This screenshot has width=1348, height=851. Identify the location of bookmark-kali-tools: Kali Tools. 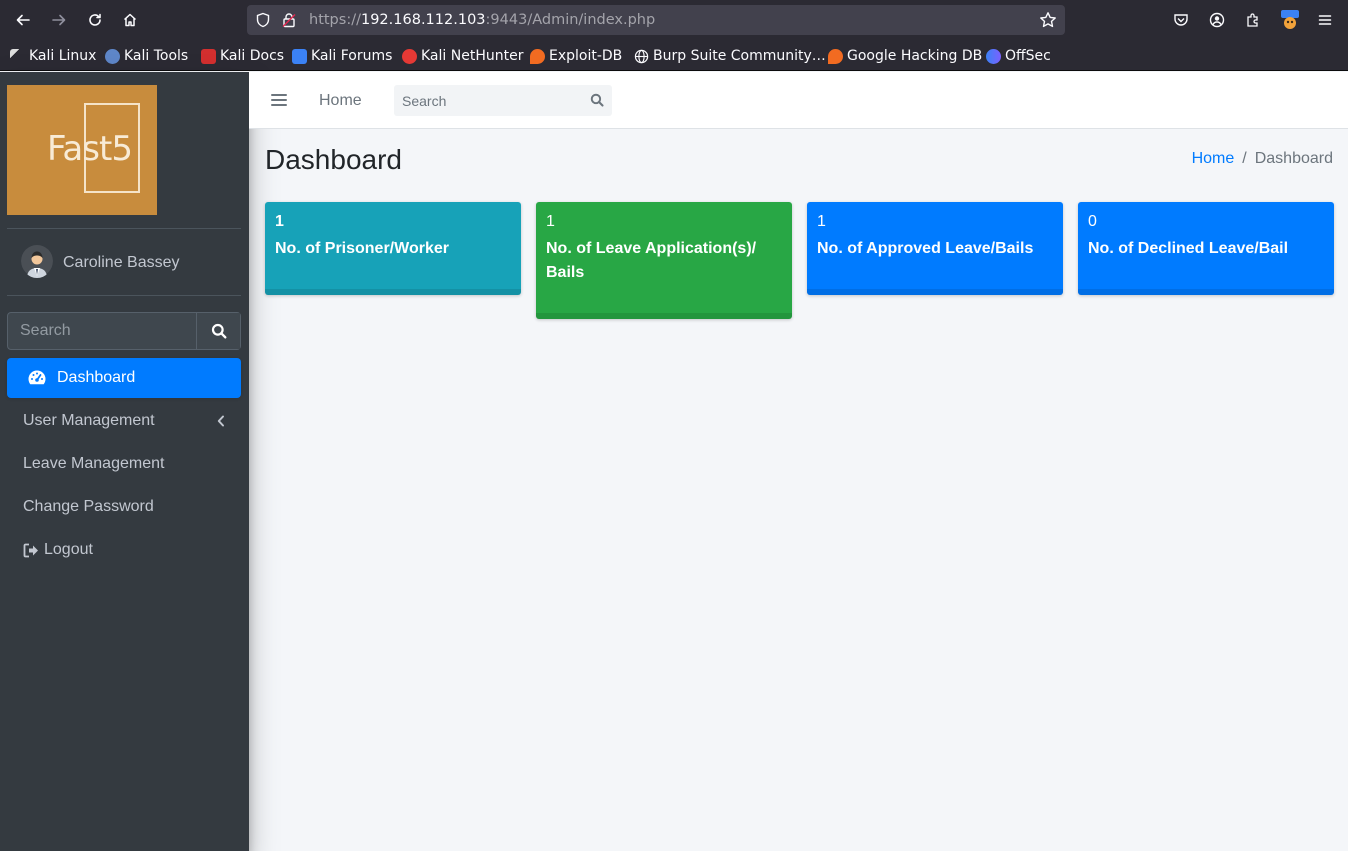
(146, 56).